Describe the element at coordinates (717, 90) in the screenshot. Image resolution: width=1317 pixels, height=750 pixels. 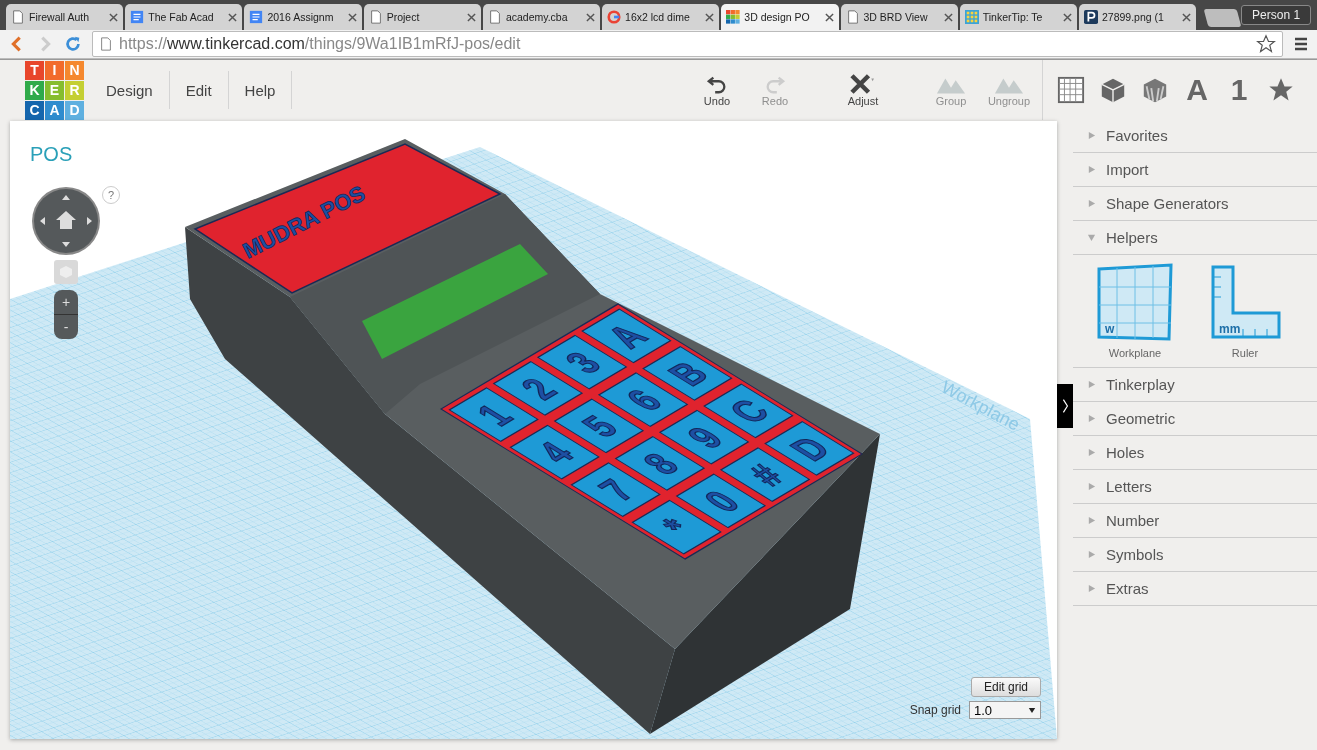
I see `toolbar-button: Undo` at that location.